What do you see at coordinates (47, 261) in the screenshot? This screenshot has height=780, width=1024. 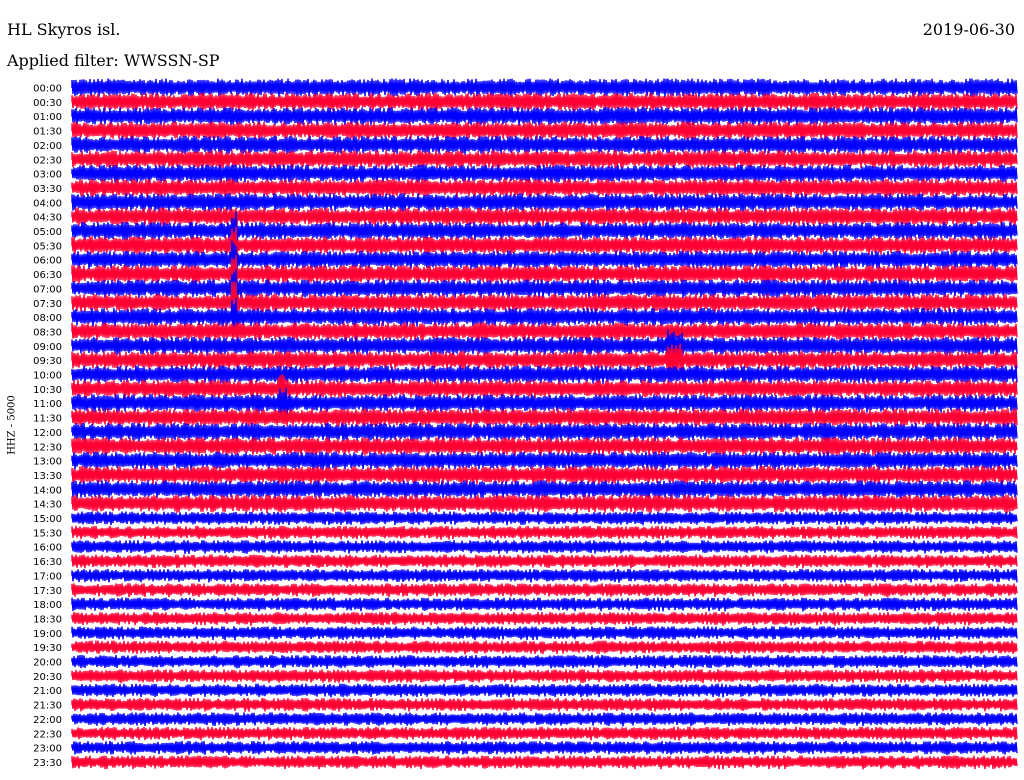 I see `row-label-0600: 06:00` at bounding box center [47, 261].